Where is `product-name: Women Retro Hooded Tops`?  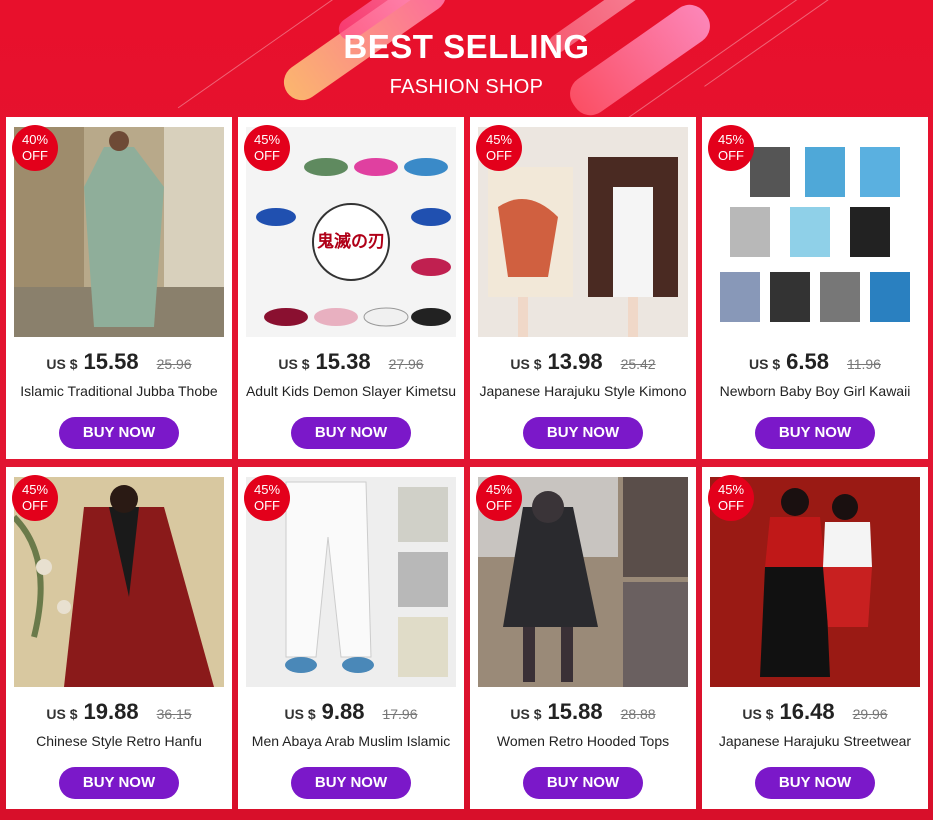
product-name: Women Retro Hooded Tops is located at coordinates (583, 741).